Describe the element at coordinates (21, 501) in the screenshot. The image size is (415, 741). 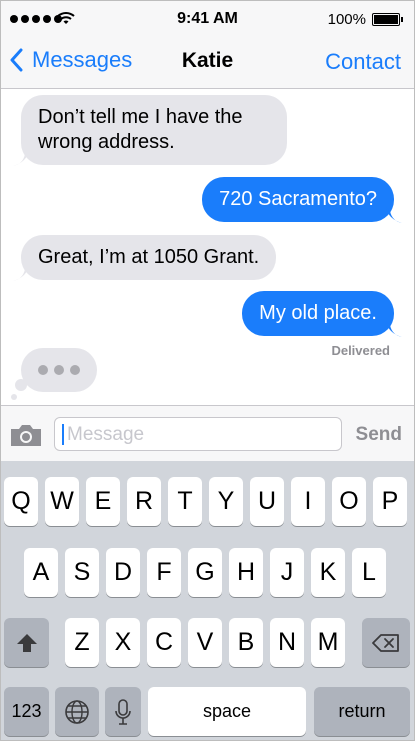
I see `key-q: Q` at that location.